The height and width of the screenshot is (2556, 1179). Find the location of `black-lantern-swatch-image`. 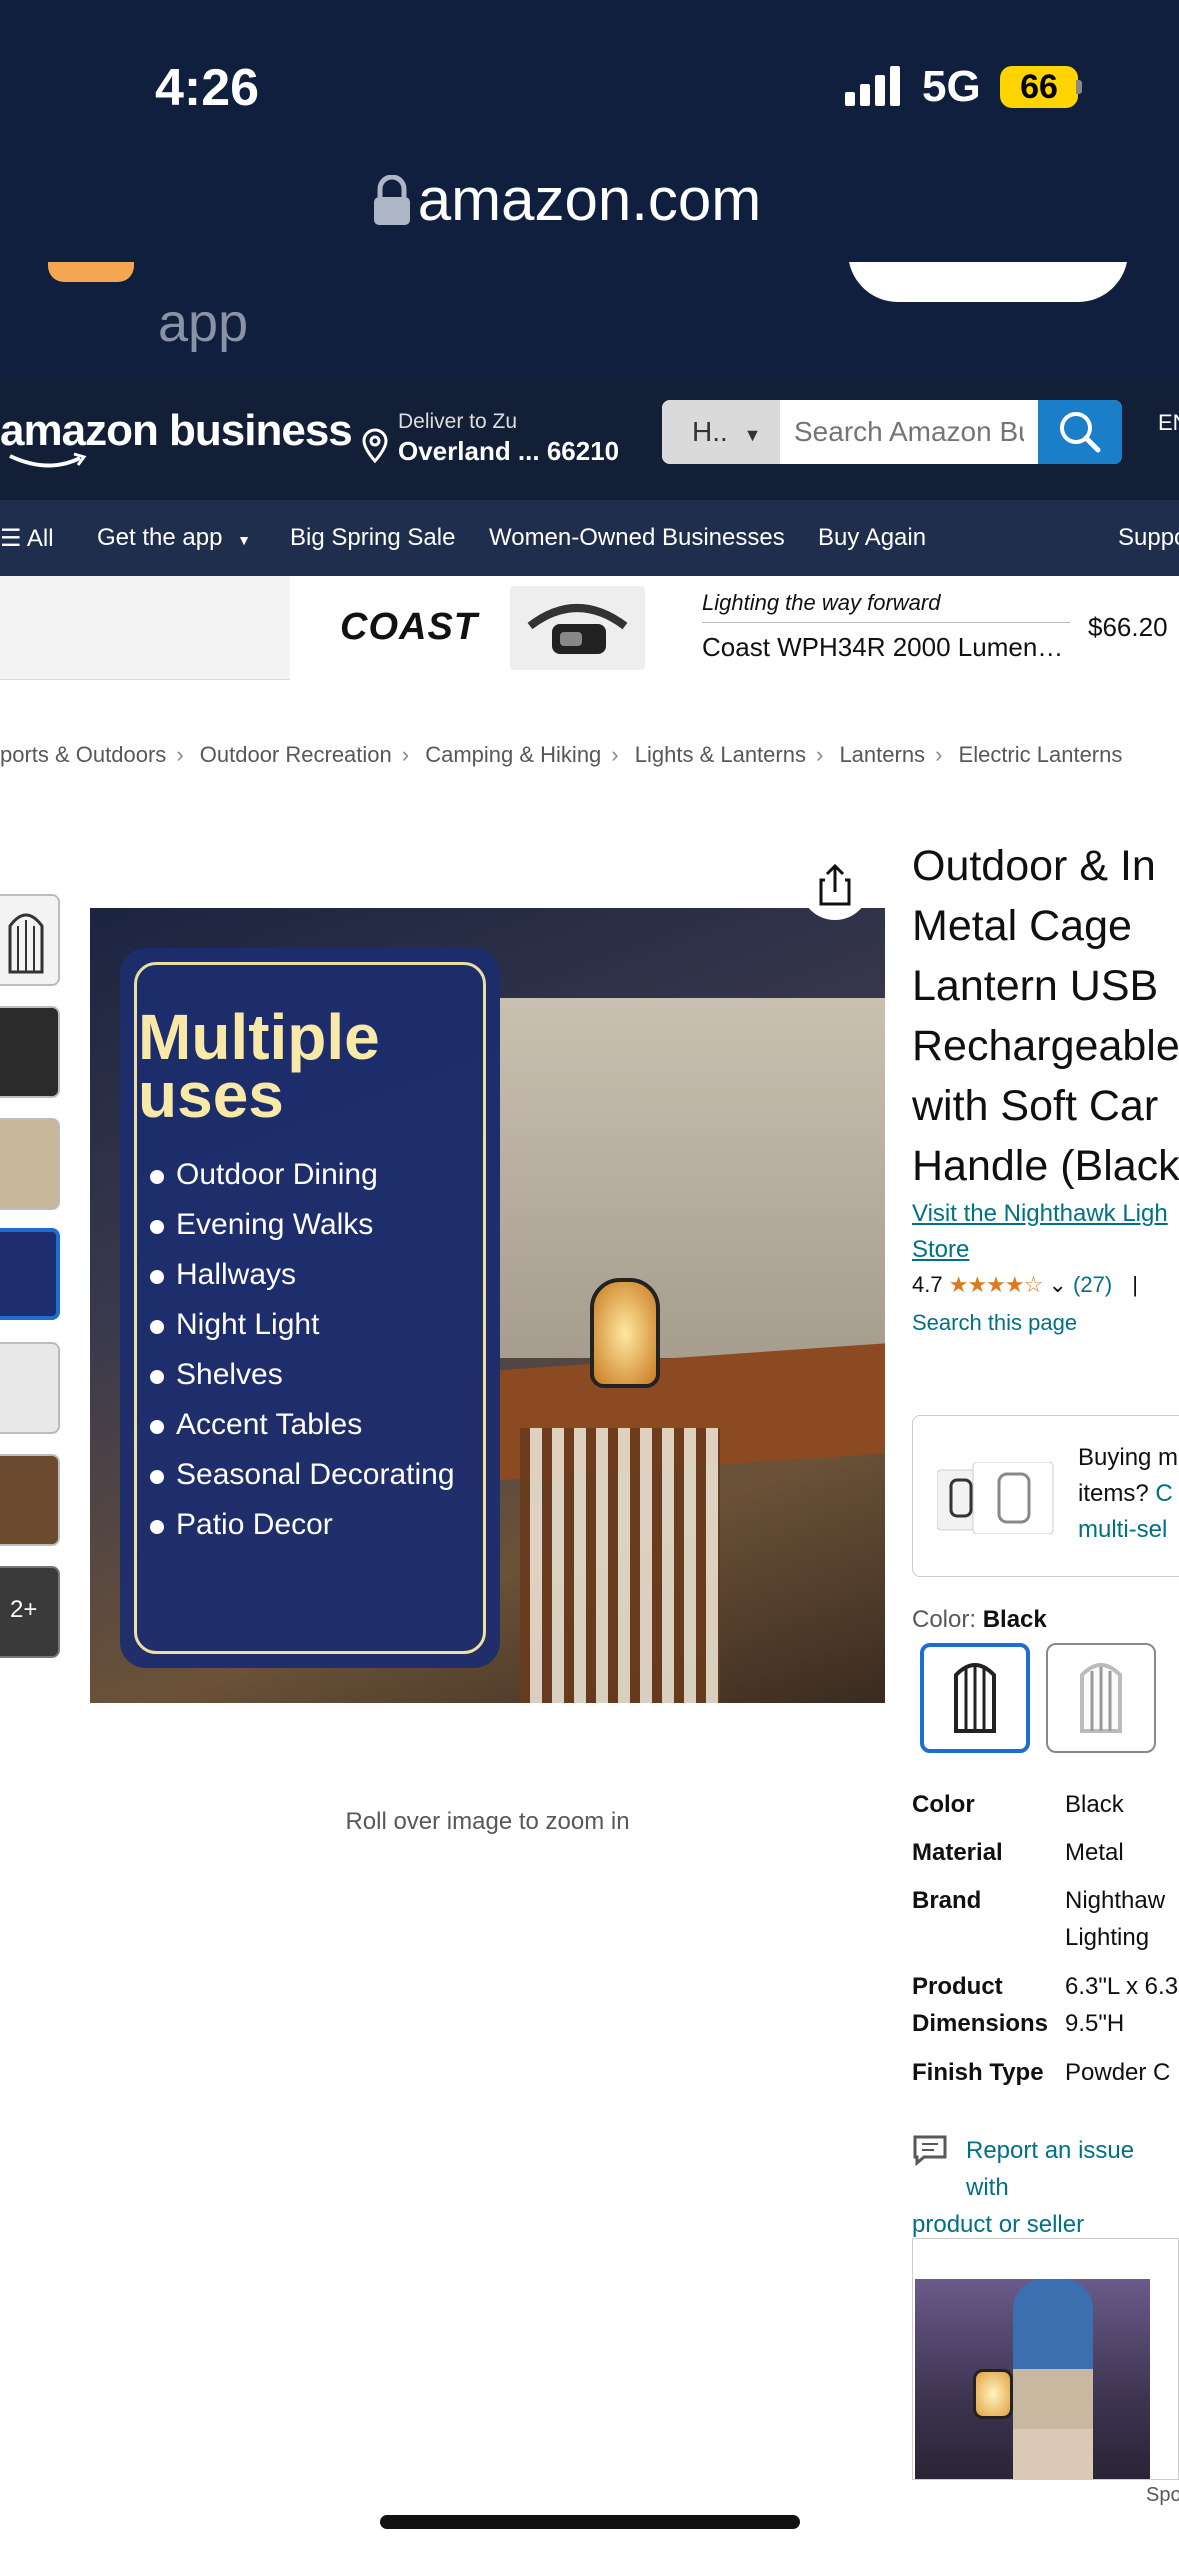

black-lantern-swatch-image is located at coordinates (975, 1698).